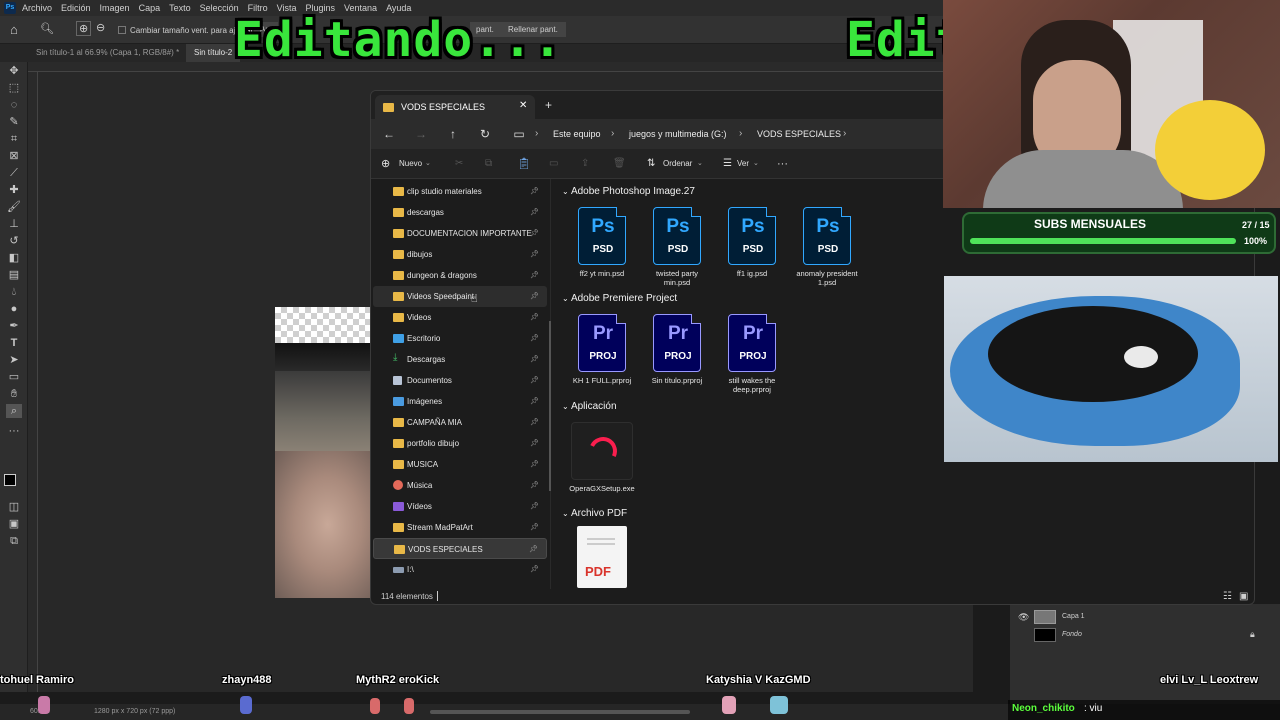 Image resolution: width=1280 pixels, height=720 pixels. Describe the element at coordinates (122, 30) in the screenshot. I see `resize-windows-checkbox` at that location.